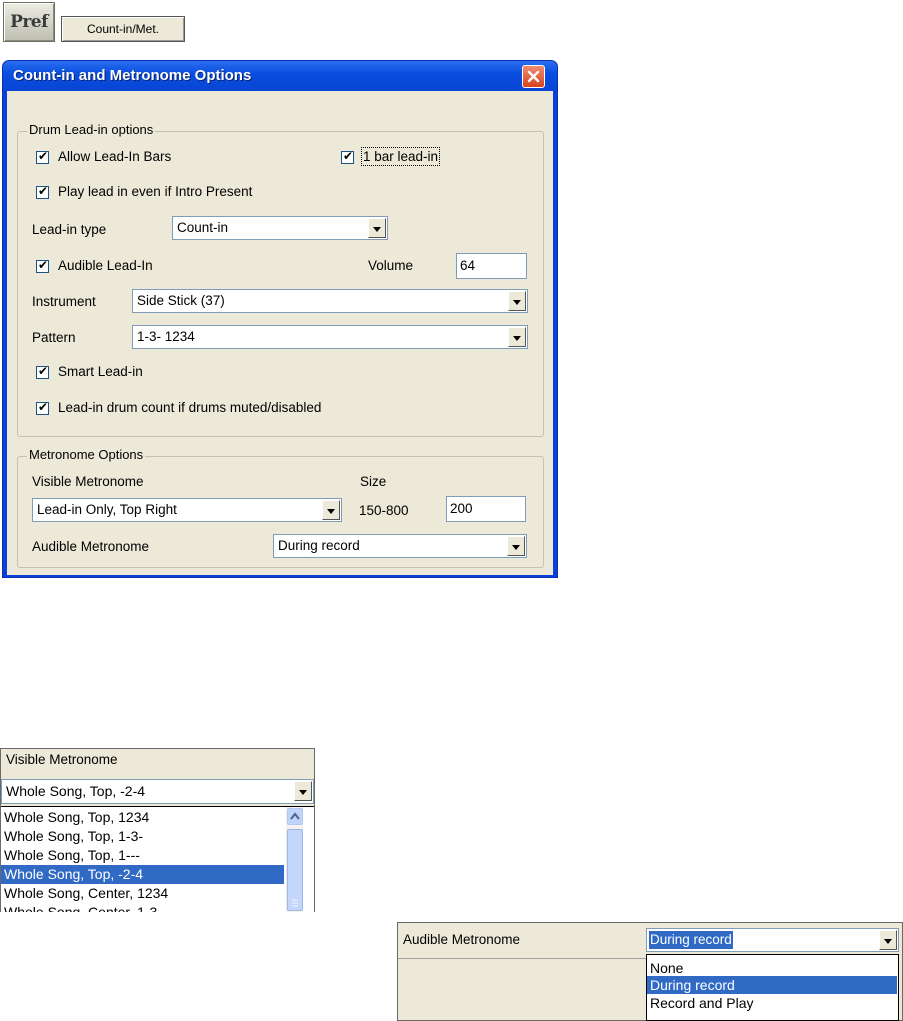  I want to click on visible-metronome-popup-label: Visible Metronome, so click(62, 759).